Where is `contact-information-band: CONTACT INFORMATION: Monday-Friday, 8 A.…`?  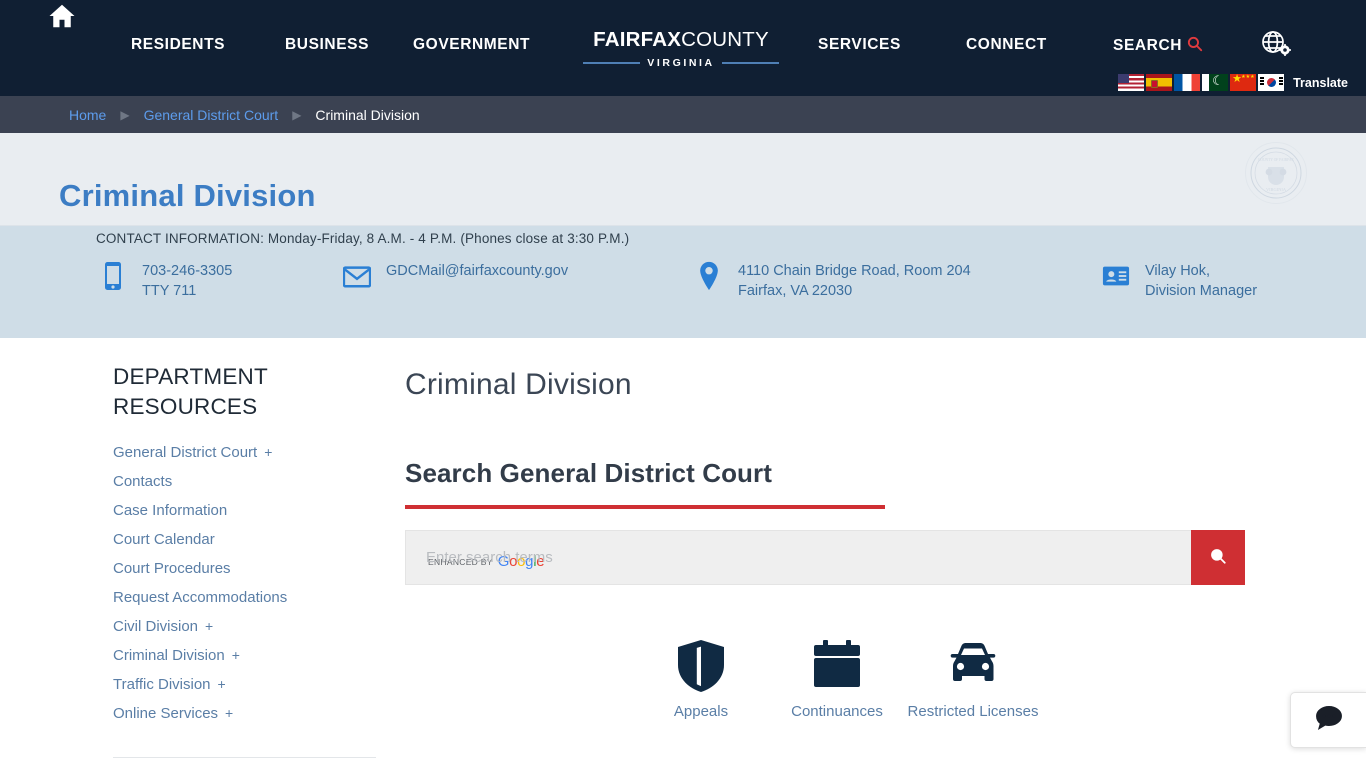 contact-information-band: CONTACT INFORMATION: Monday-Friday, 8 A.… is located at coordinates (683, 282).